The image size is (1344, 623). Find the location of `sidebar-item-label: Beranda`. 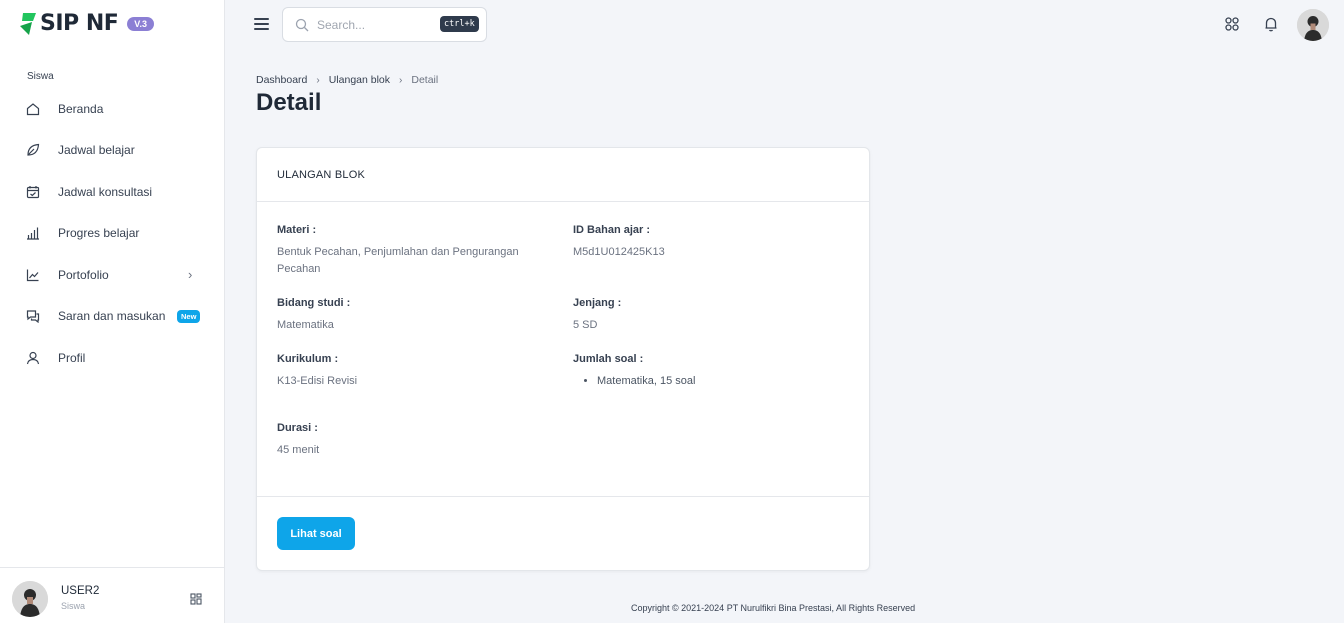

sidebar-item-label: Beranda is located at coordinates (81, 108).